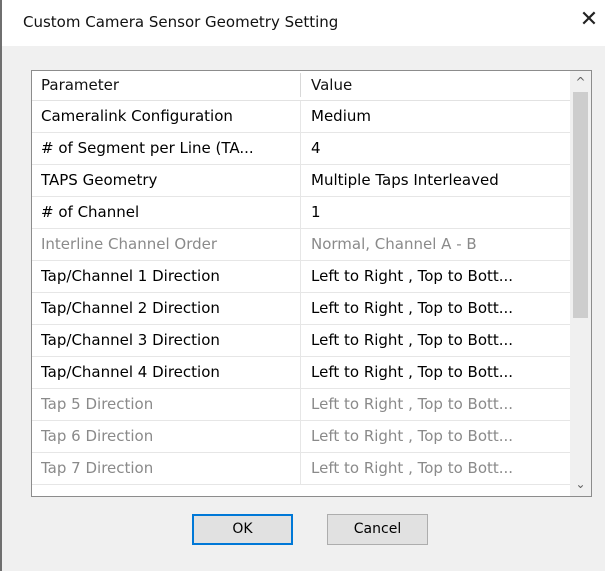 Image resolution: width=605 pixels, height=571 pixels. What do you see at coordinates (97, 404) in the screenshot?
I see `row-parameter-cell: Tap 5 Direction` at bounding box center [97, 404].